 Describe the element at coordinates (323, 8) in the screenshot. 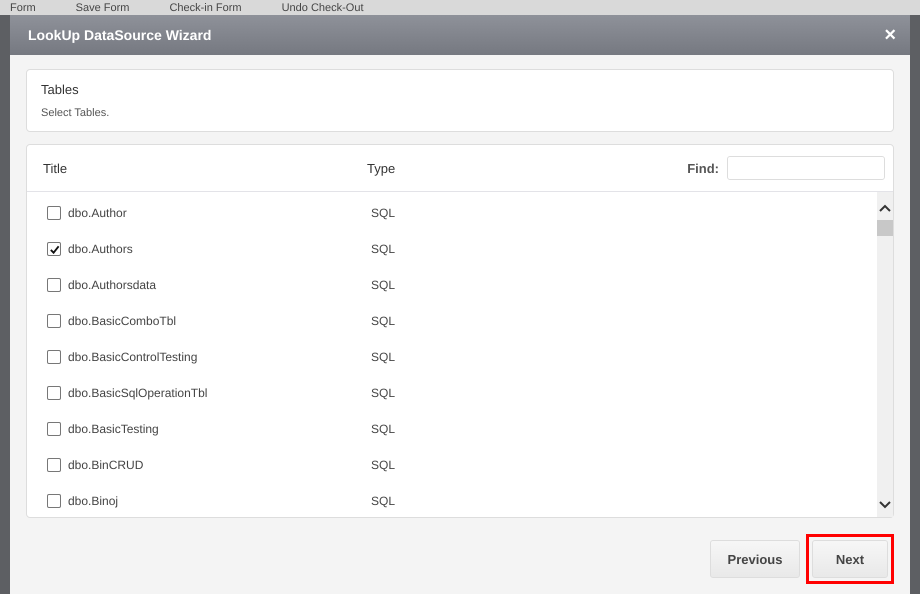

I see `toolbar-item: Undo Check-Out` at that location.